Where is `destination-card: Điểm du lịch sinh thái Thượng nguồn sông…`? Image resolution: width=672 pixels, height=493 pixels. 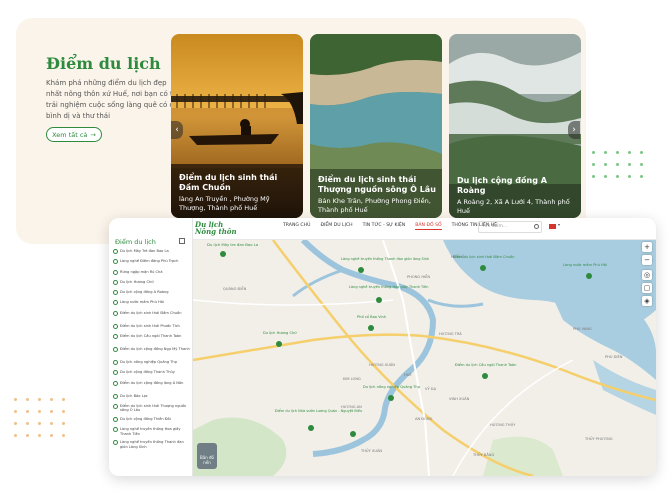 destination-card: Điểm du lịch sinh thái Thượng nguồn sông… is located at coordinates (376, 126).